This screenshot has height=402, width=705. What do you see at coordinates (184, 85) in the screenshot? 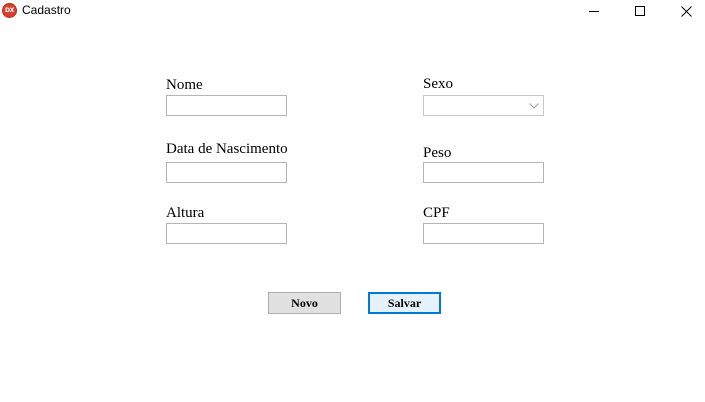
I see `nome-label: Nome` at bounding box center [184, 85].